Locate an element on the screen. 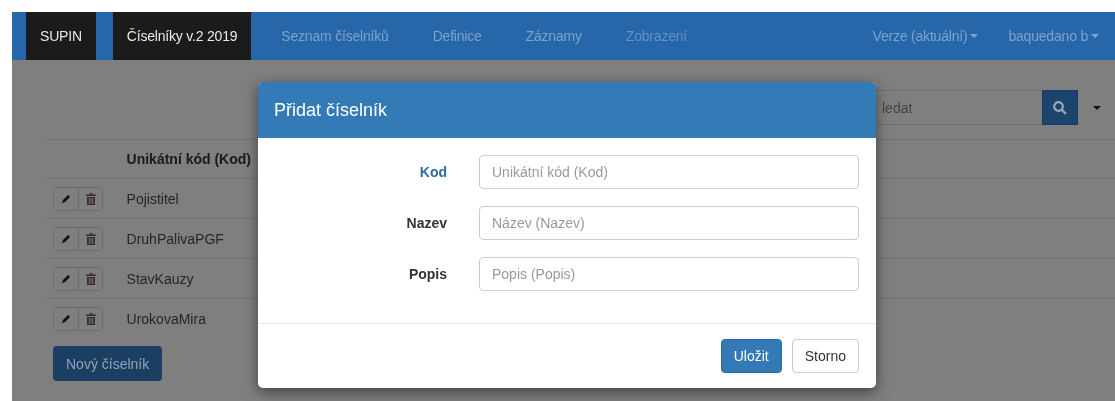 The height and width of the screenshot is (401, 1115). nav-link: Definice is located at coordinates (457, 36).